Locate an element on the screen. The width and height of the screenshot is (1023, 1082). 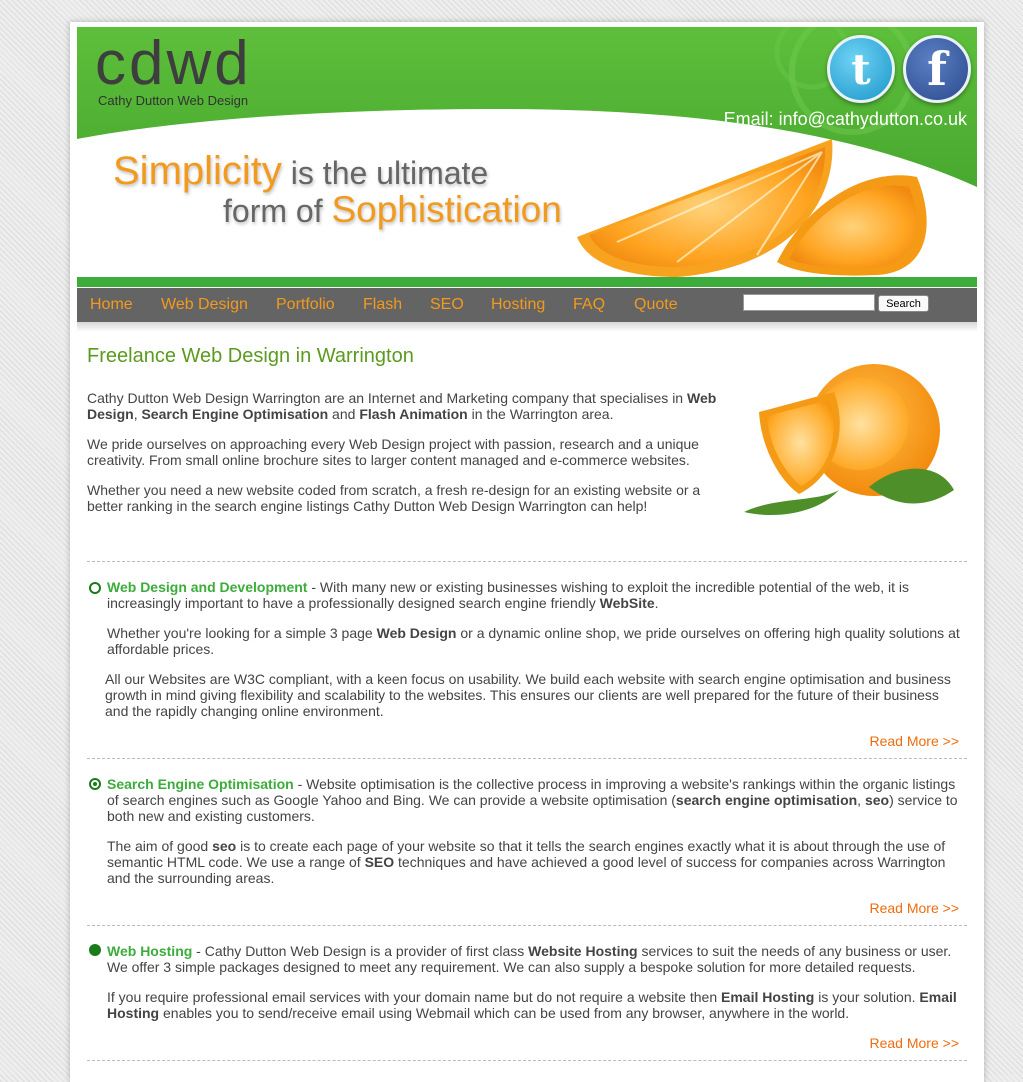
site-logo: cdwd is located at coordinates (173, 64).